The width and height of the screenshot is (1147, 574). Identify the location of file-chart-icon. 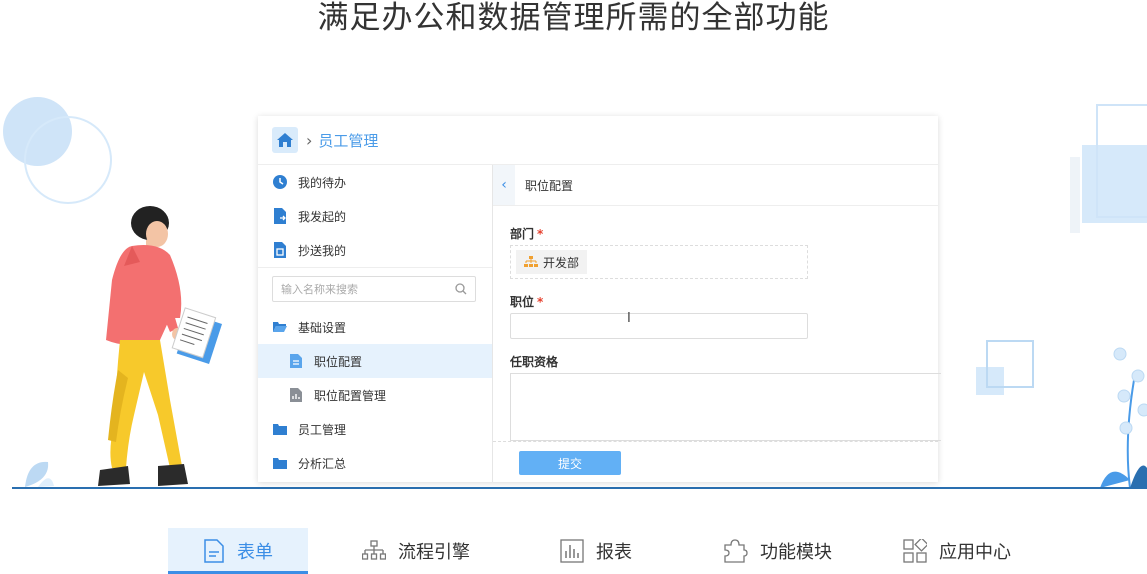
(296, 395).